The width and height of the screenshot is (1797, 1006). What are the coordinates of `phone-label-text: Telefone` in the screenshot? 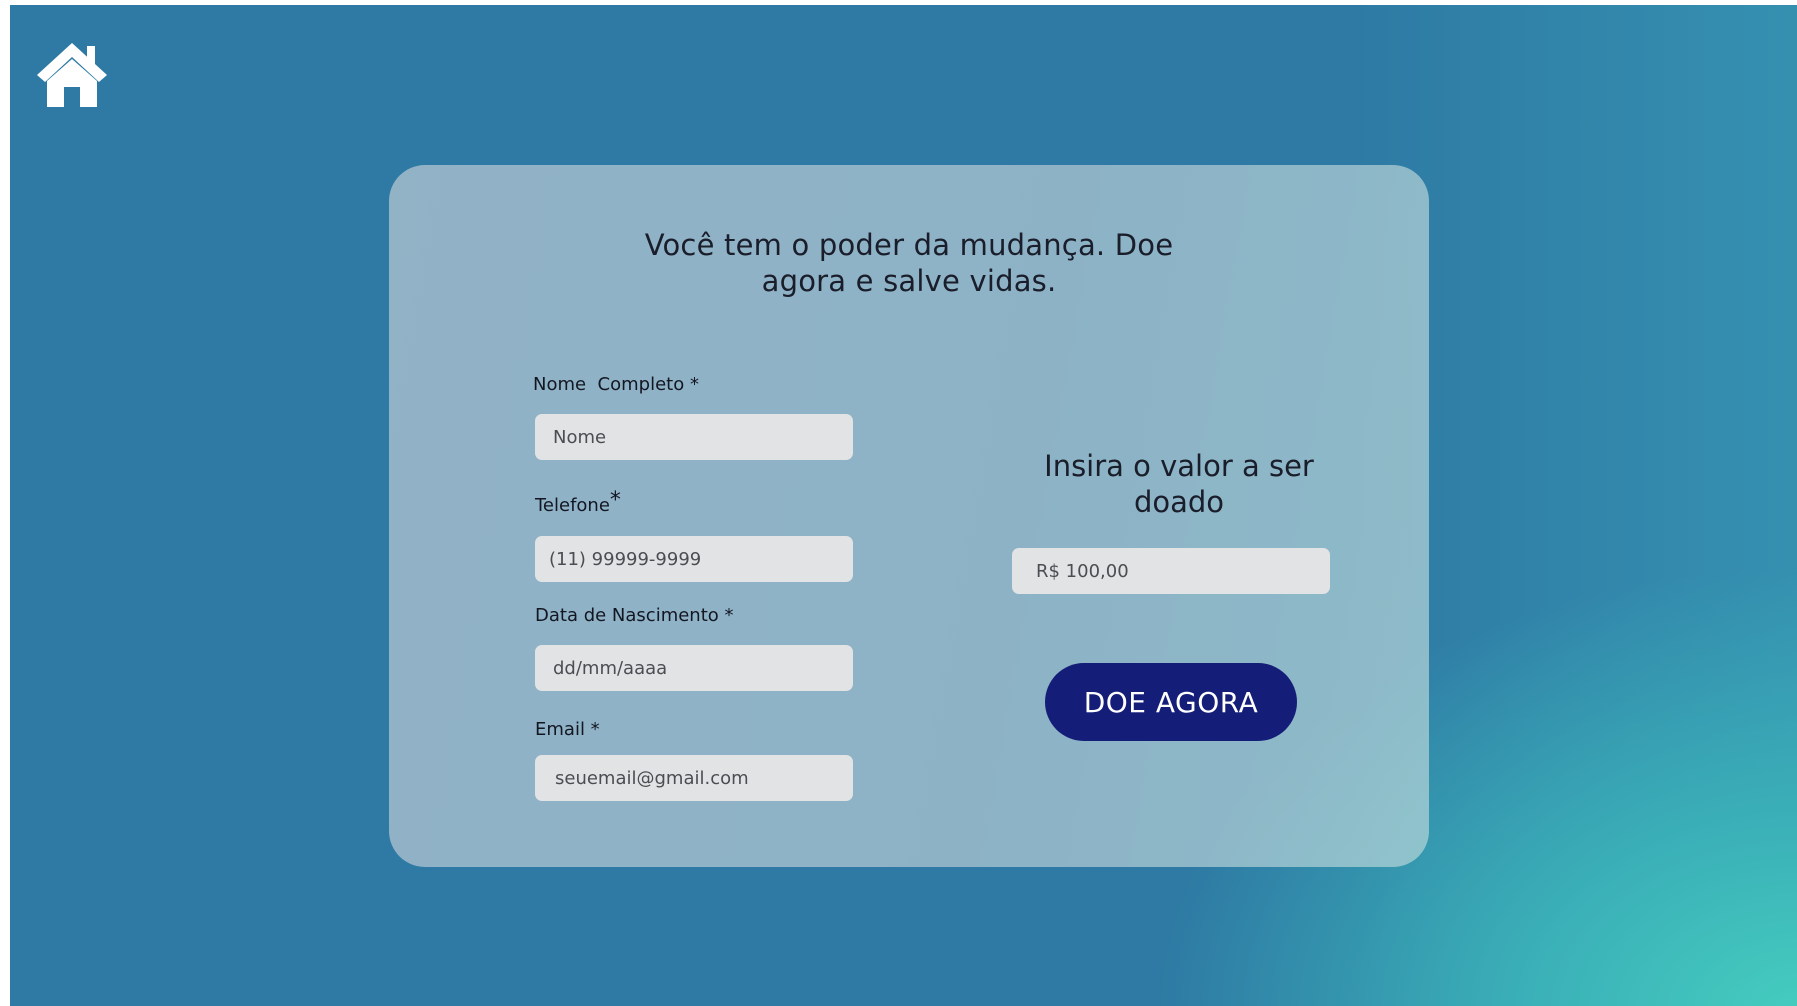 It's located at (572, 505).